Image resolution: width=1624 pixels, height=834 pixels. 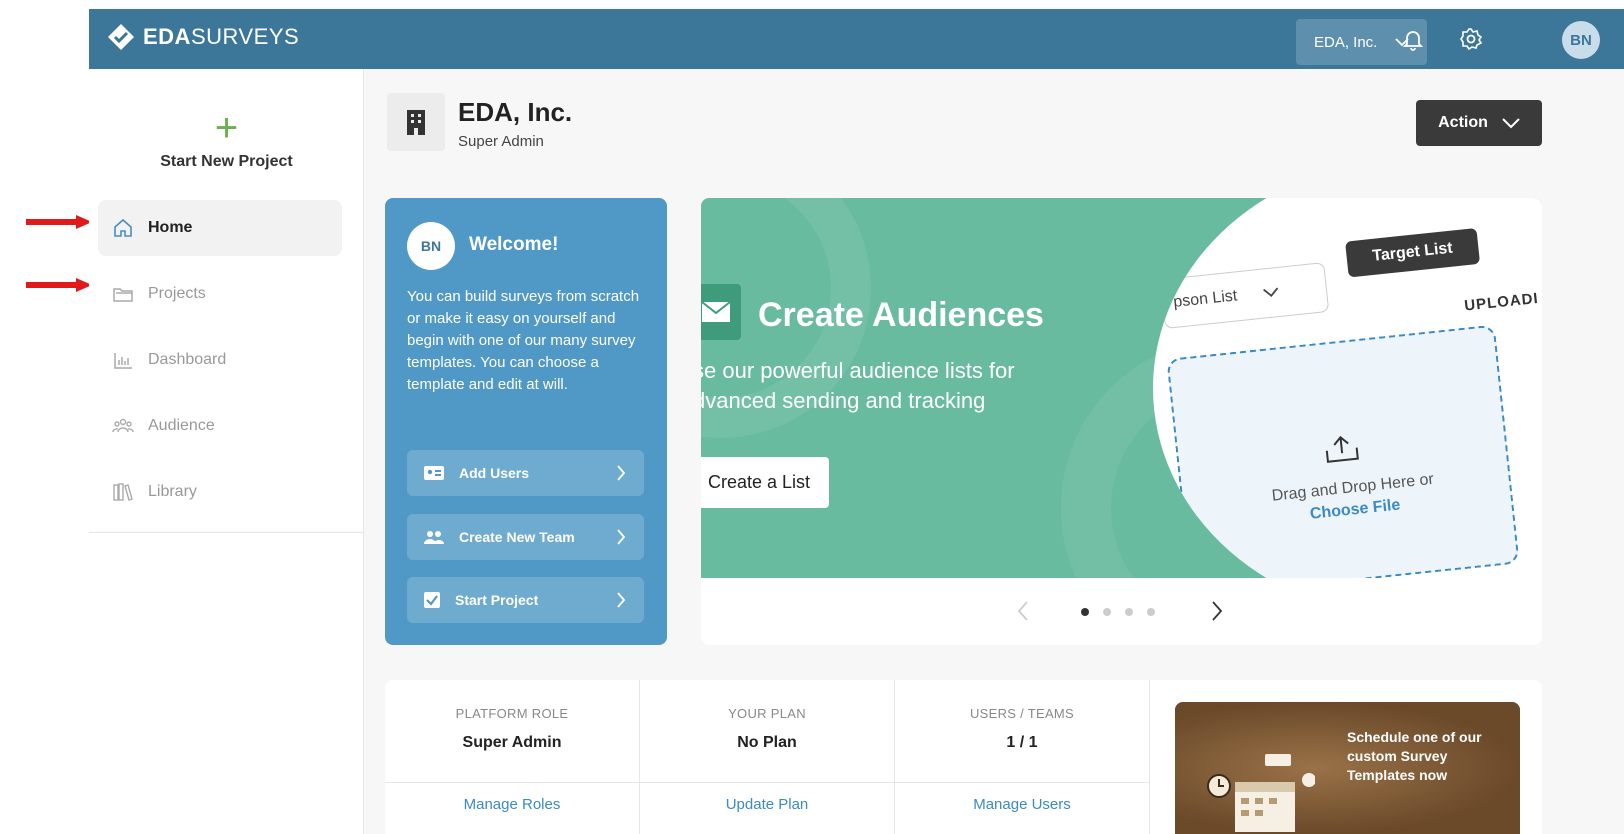 What do you see at coordinates (767, 757) in the screenshot?
I see `stat-your-plan: YOUR PLAN No Plan Update Plan` at bounding box center [767, 757].